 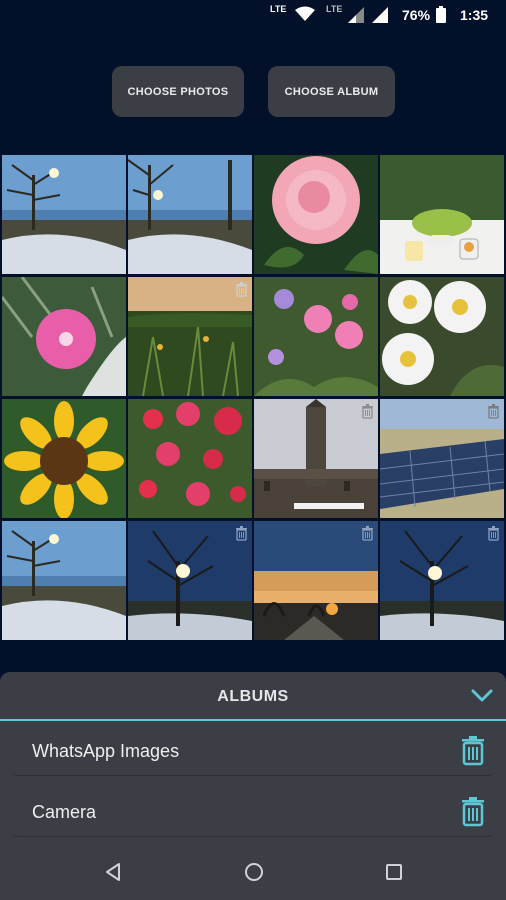 I want to click on albums-title: ALBUMS, so click(x=253, y=696).